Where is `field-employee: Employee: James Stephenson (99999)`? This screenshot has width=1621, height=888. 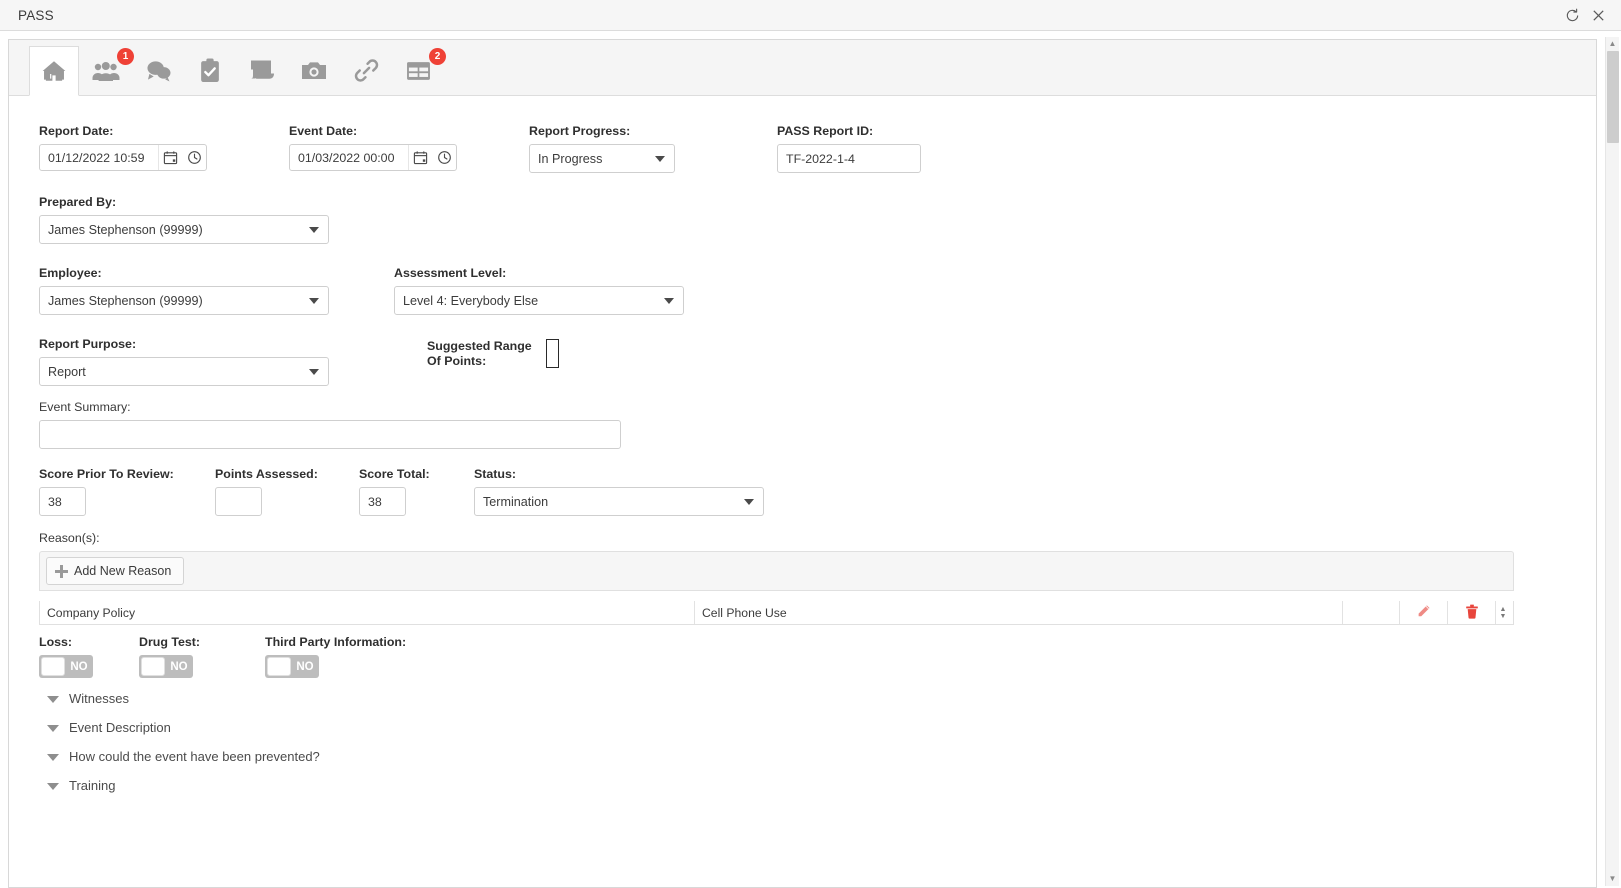 field-employee: Employee: James Stephenson (99999) is located at coordinates (216, 290).